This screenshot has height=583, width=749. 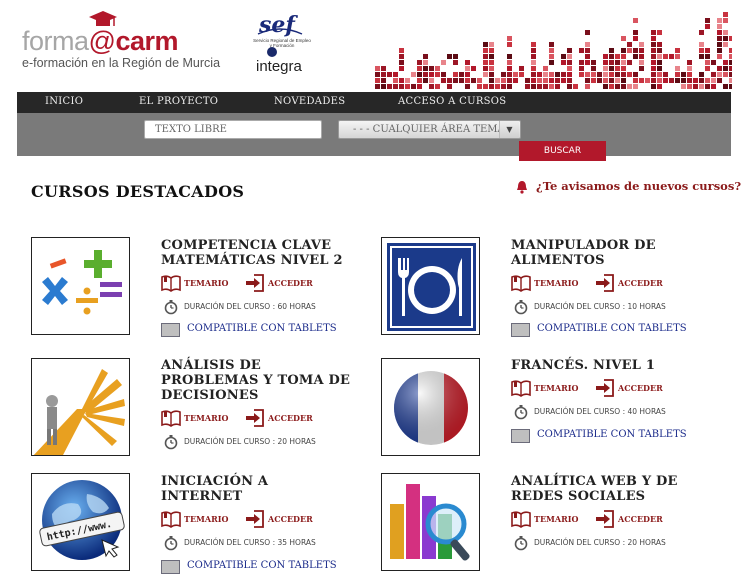 What do you see at coordinates (279, 66) in the screenshot?
I see `integra-logo: integra` at bounding box center [279, 66].